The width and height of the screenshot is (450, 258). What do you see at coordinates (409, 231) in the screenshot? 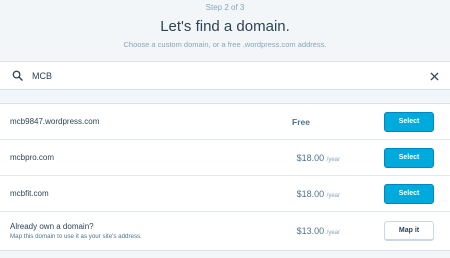
I see `map-it-button: Map it` at bounding box center [409, 231].